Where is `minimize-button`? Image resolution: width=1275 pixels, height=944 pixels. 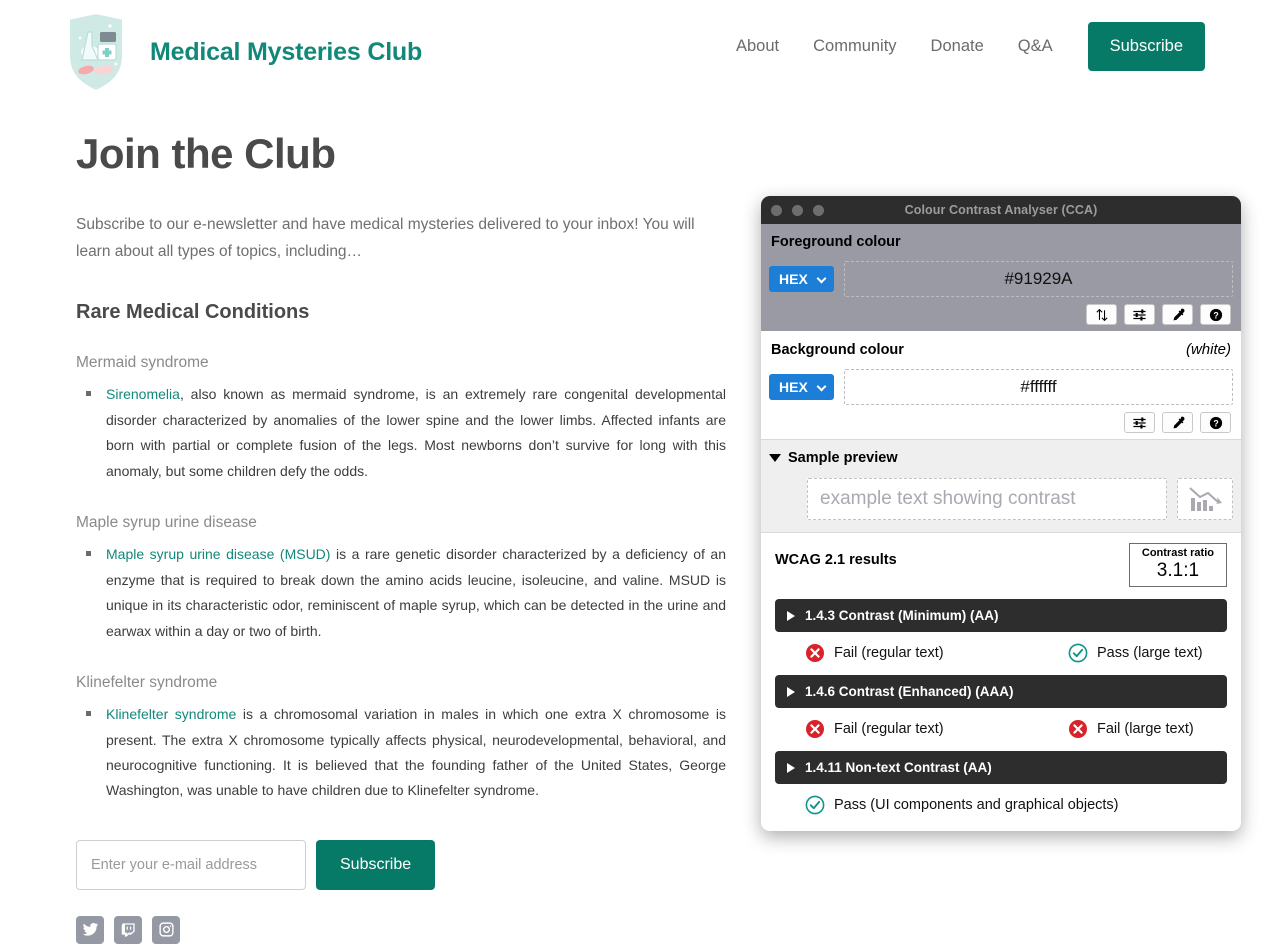
minimize-button is located at coordinates (797, 210).